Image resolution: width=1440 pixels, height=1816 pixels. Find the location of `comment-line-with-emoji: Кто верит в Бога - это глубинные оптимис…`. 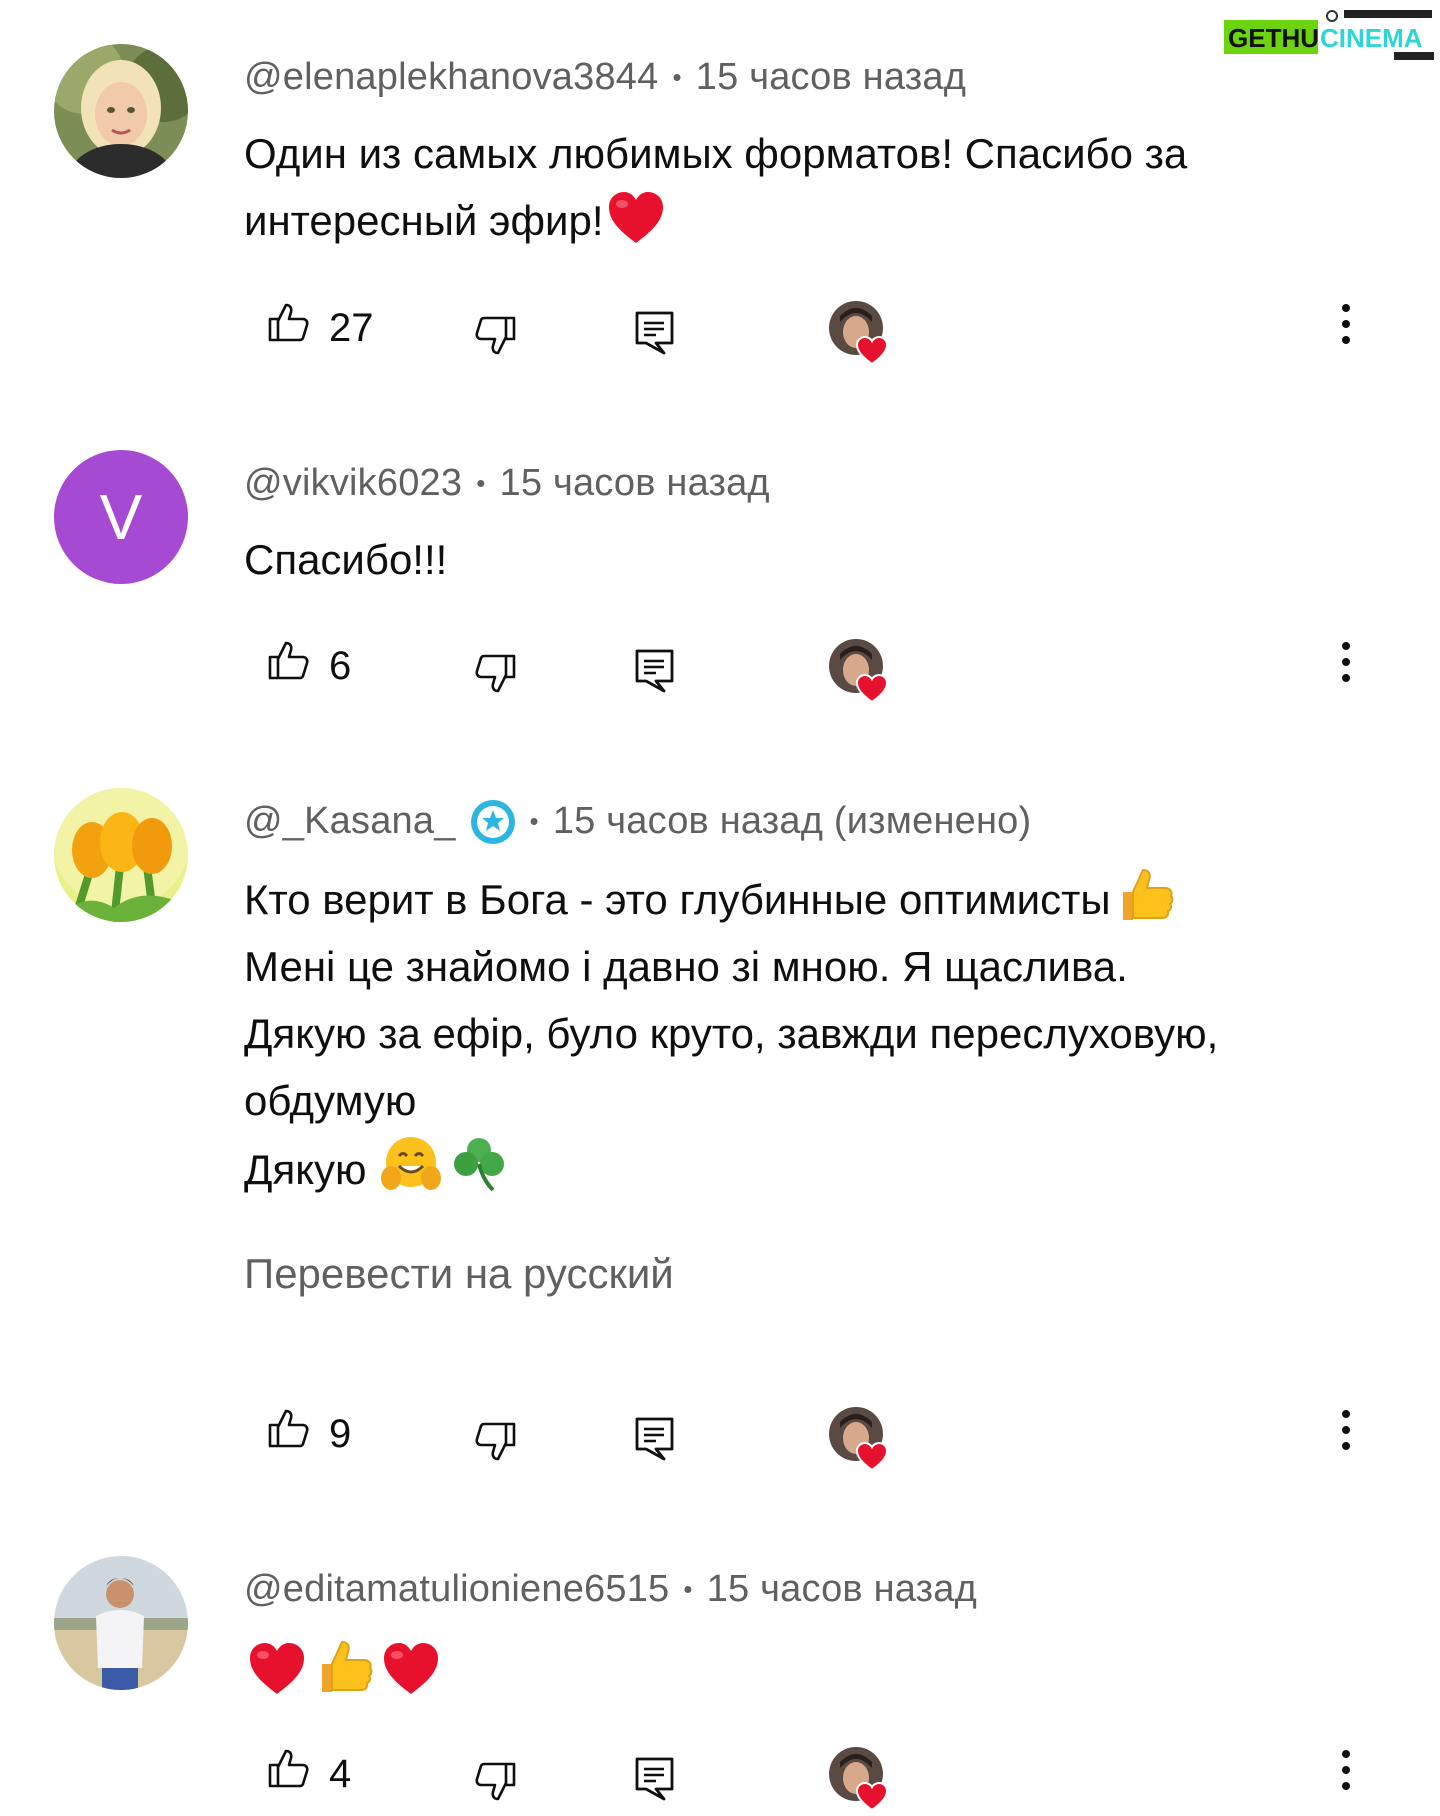

comment-line-with-emoji: Кто верит в Бога - это глубинные оптимис… is located at coordinates (731, 898).